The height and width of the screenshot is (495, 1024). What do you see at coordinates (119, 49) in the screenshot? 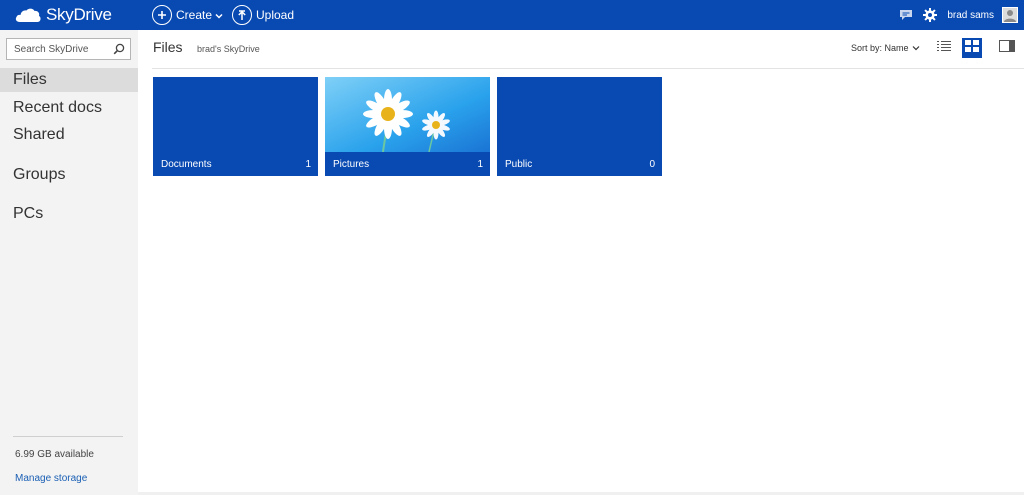
I see `search-icon` at bounding box center [119, 49].